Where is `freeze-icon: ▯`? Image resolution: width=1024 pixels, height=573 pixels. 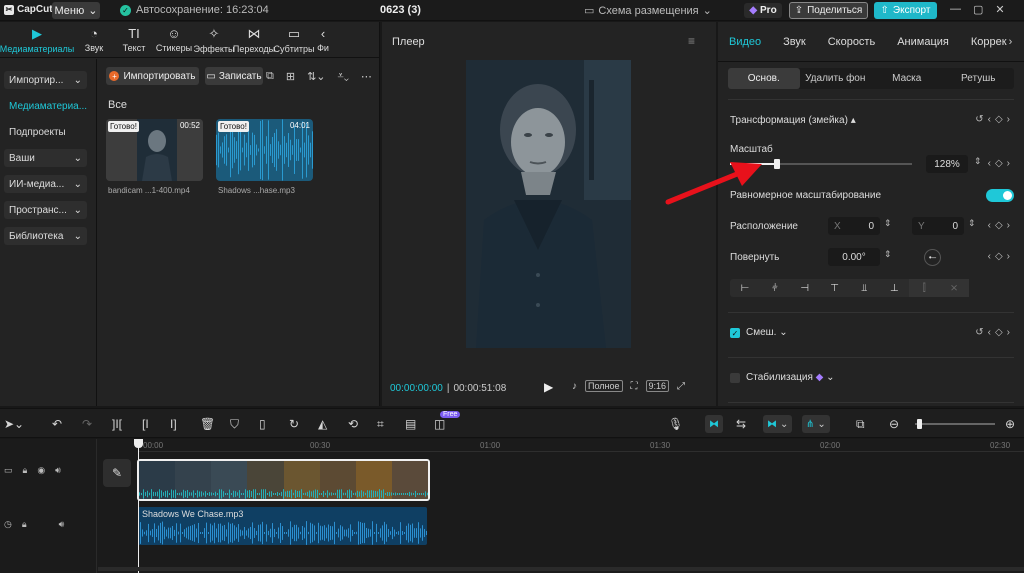 freeze-icon: ▯ is located at coordinates (262, 424).